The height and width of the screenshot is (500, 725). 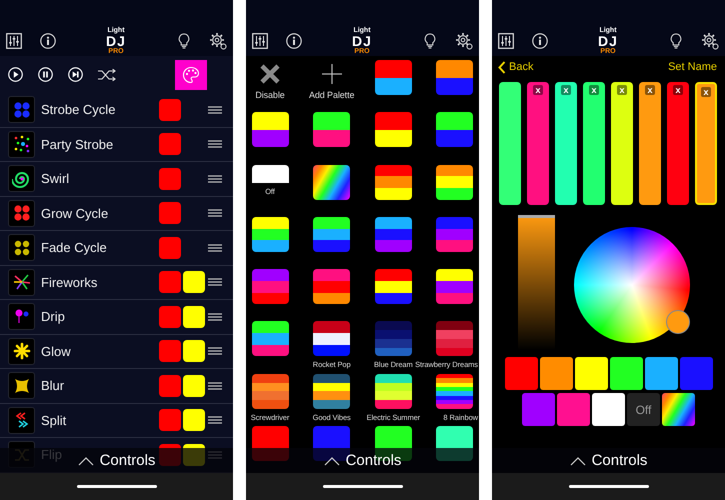 What do you see at coordinates (678, 322) in the screenshot?
I see `wheel-handle` at bounding box center [678, 322].